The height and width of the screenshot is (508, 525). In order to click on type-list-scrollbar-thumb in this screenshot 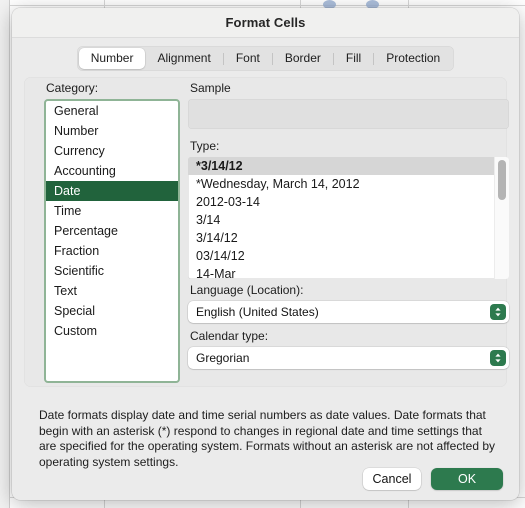, I will do `click(502, 180)`.